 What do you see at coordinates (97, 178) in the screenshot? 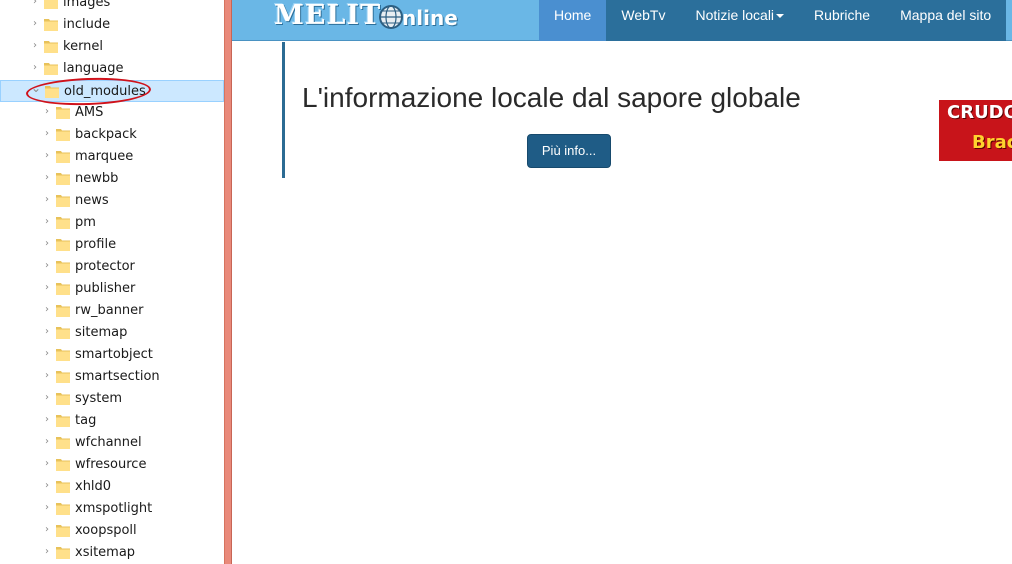
I see `tree-item-label: newbb` at bounding box center [97, 178].